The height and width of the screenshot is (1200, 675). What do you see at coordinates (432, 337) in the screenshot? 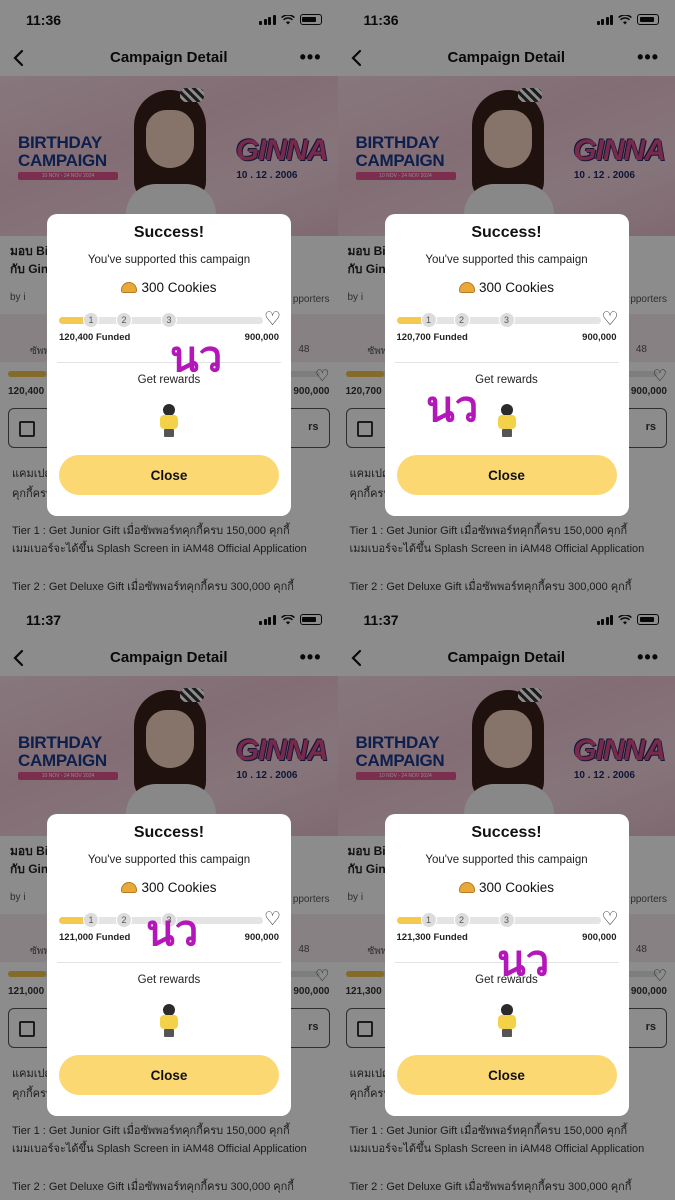
I see `funded-amount: 120,700 Funded` at bounding box center [432, 337].